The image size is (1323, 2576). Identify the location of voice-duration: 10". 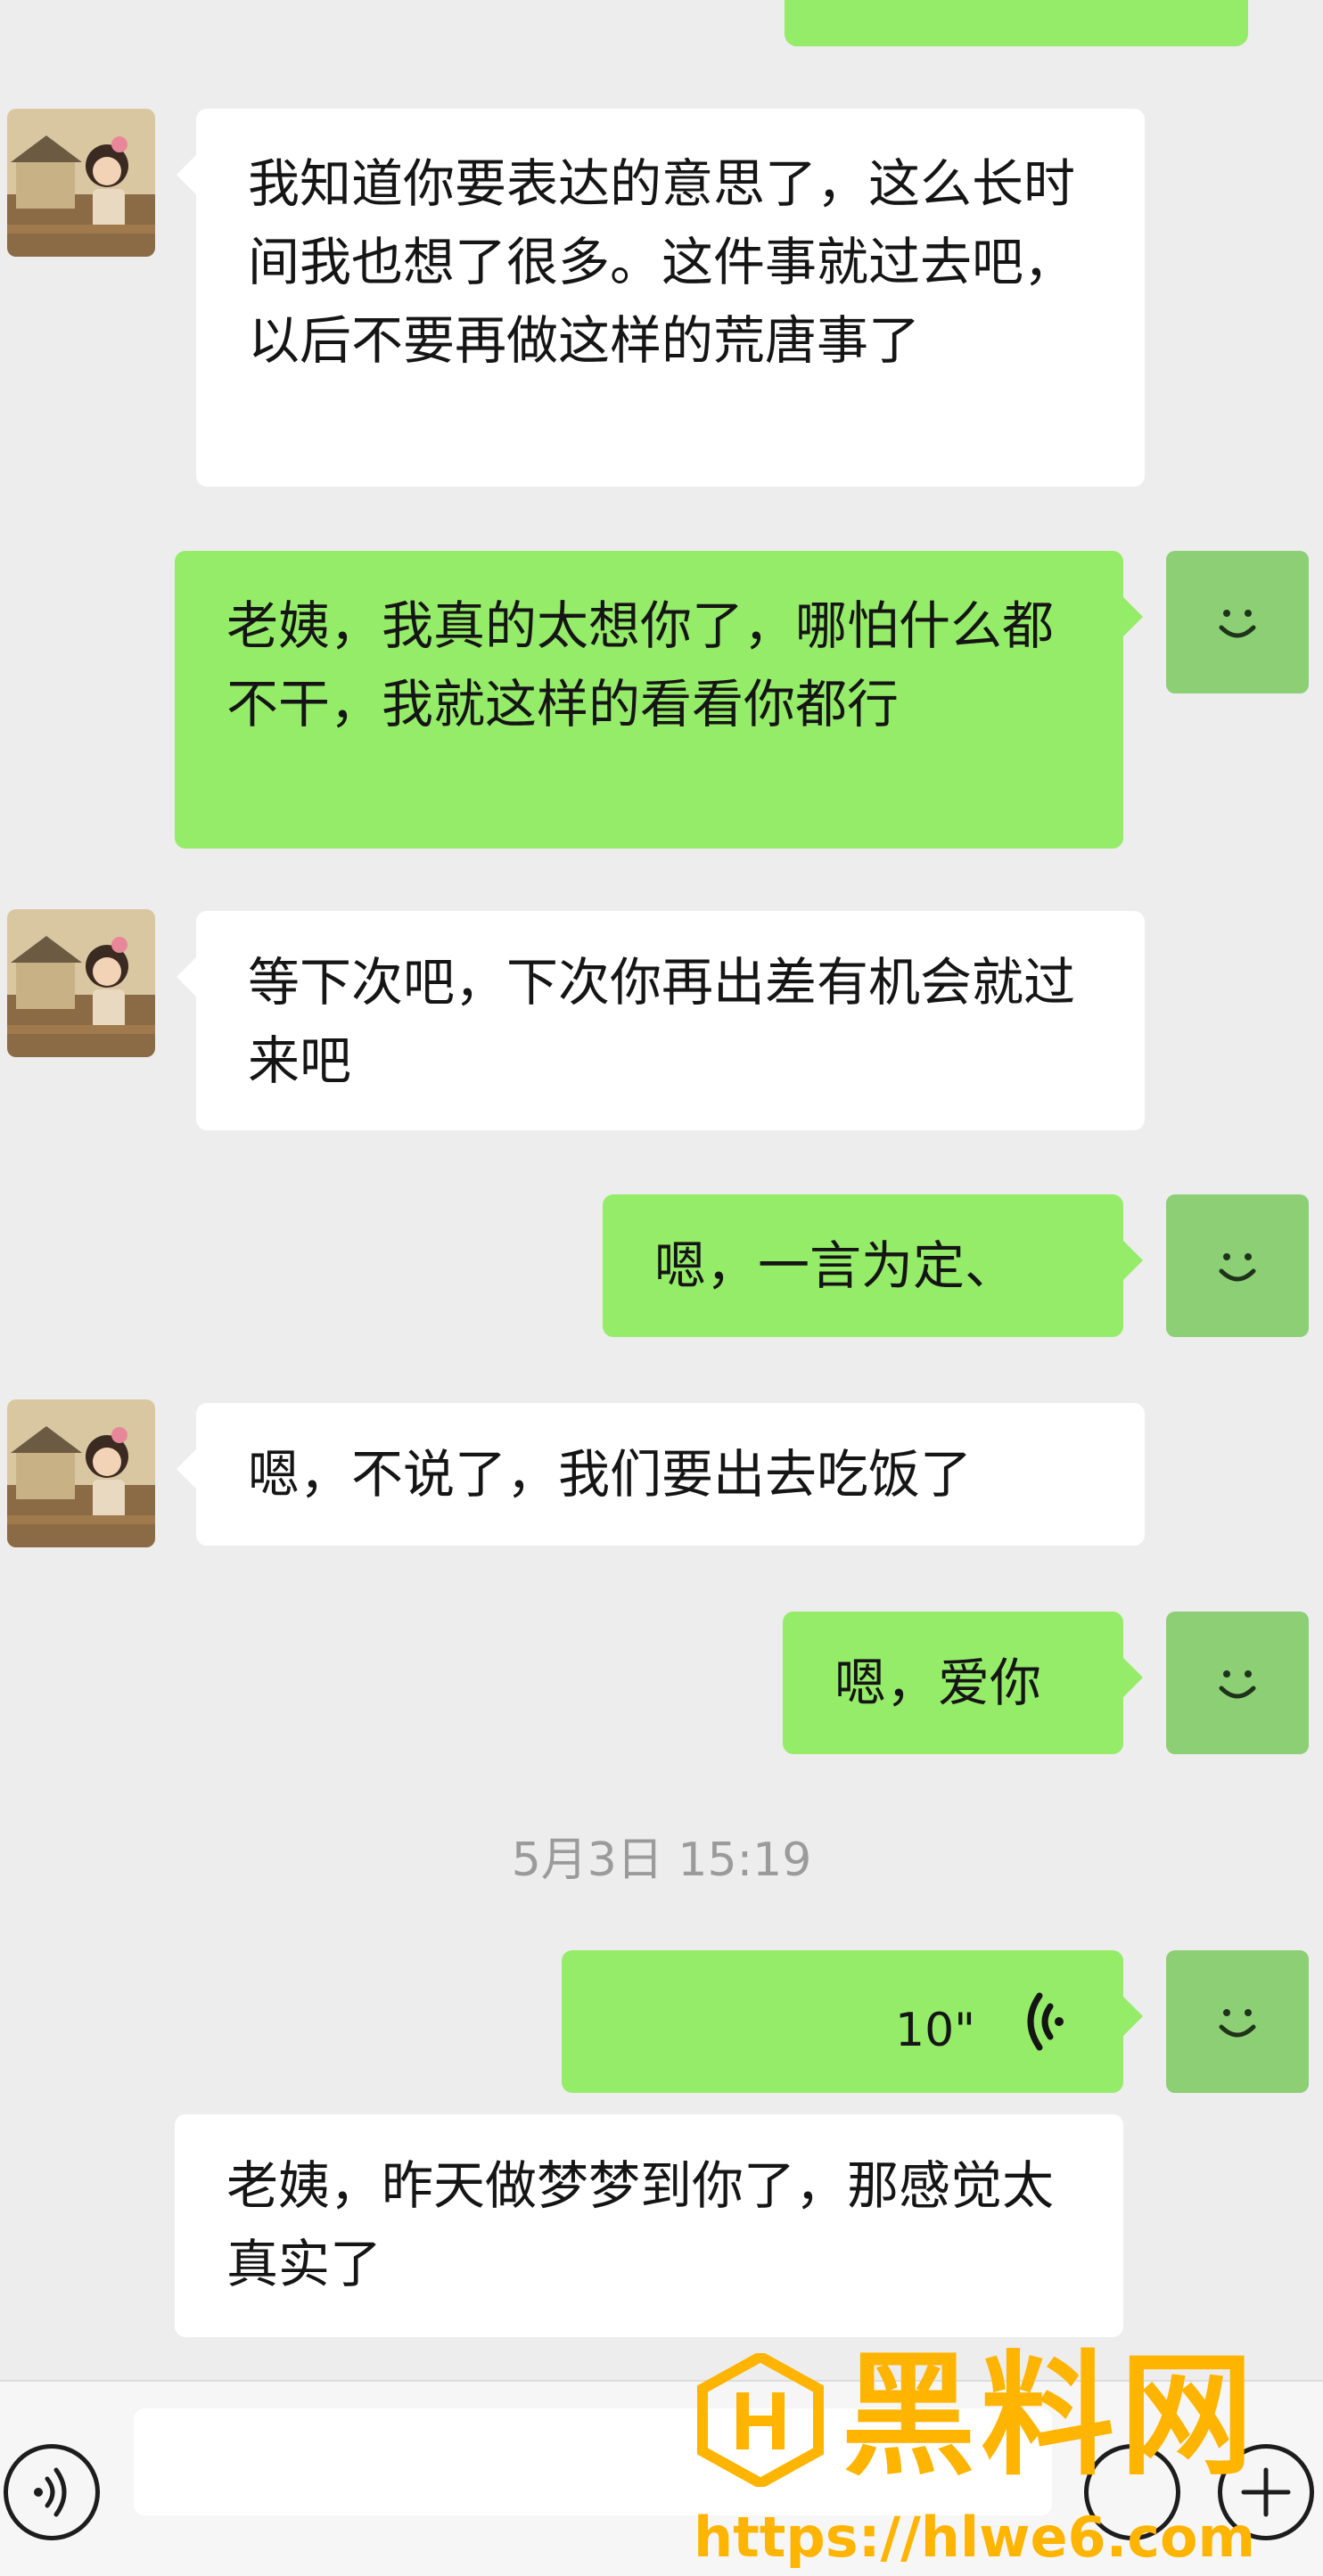
(935, 2031).